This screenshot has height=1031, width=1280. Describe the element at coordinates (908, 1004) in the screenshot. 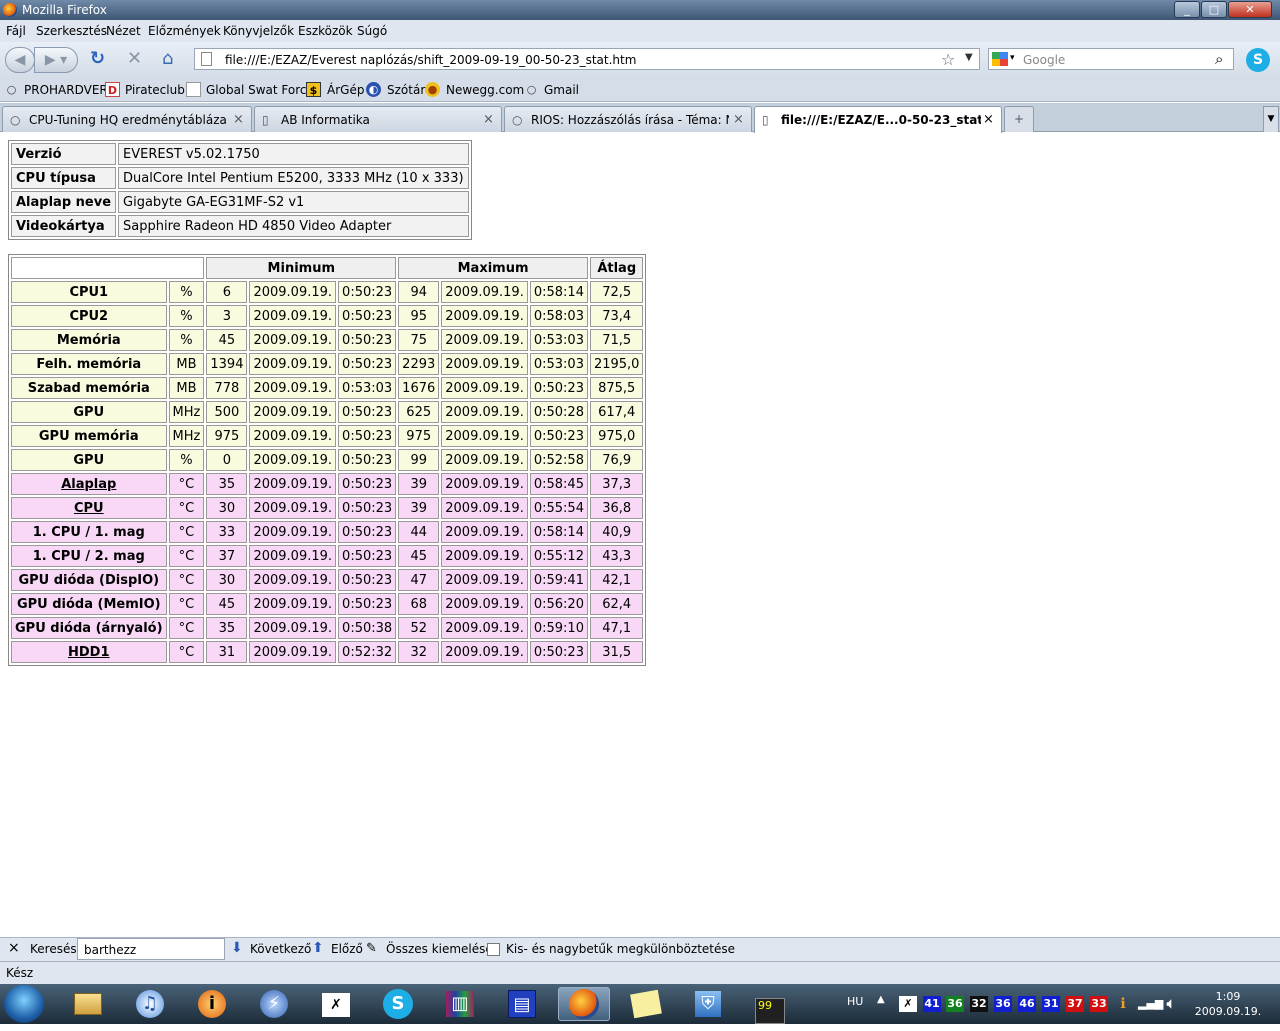

I see `xfire-tray-icon: ✗` at that location.